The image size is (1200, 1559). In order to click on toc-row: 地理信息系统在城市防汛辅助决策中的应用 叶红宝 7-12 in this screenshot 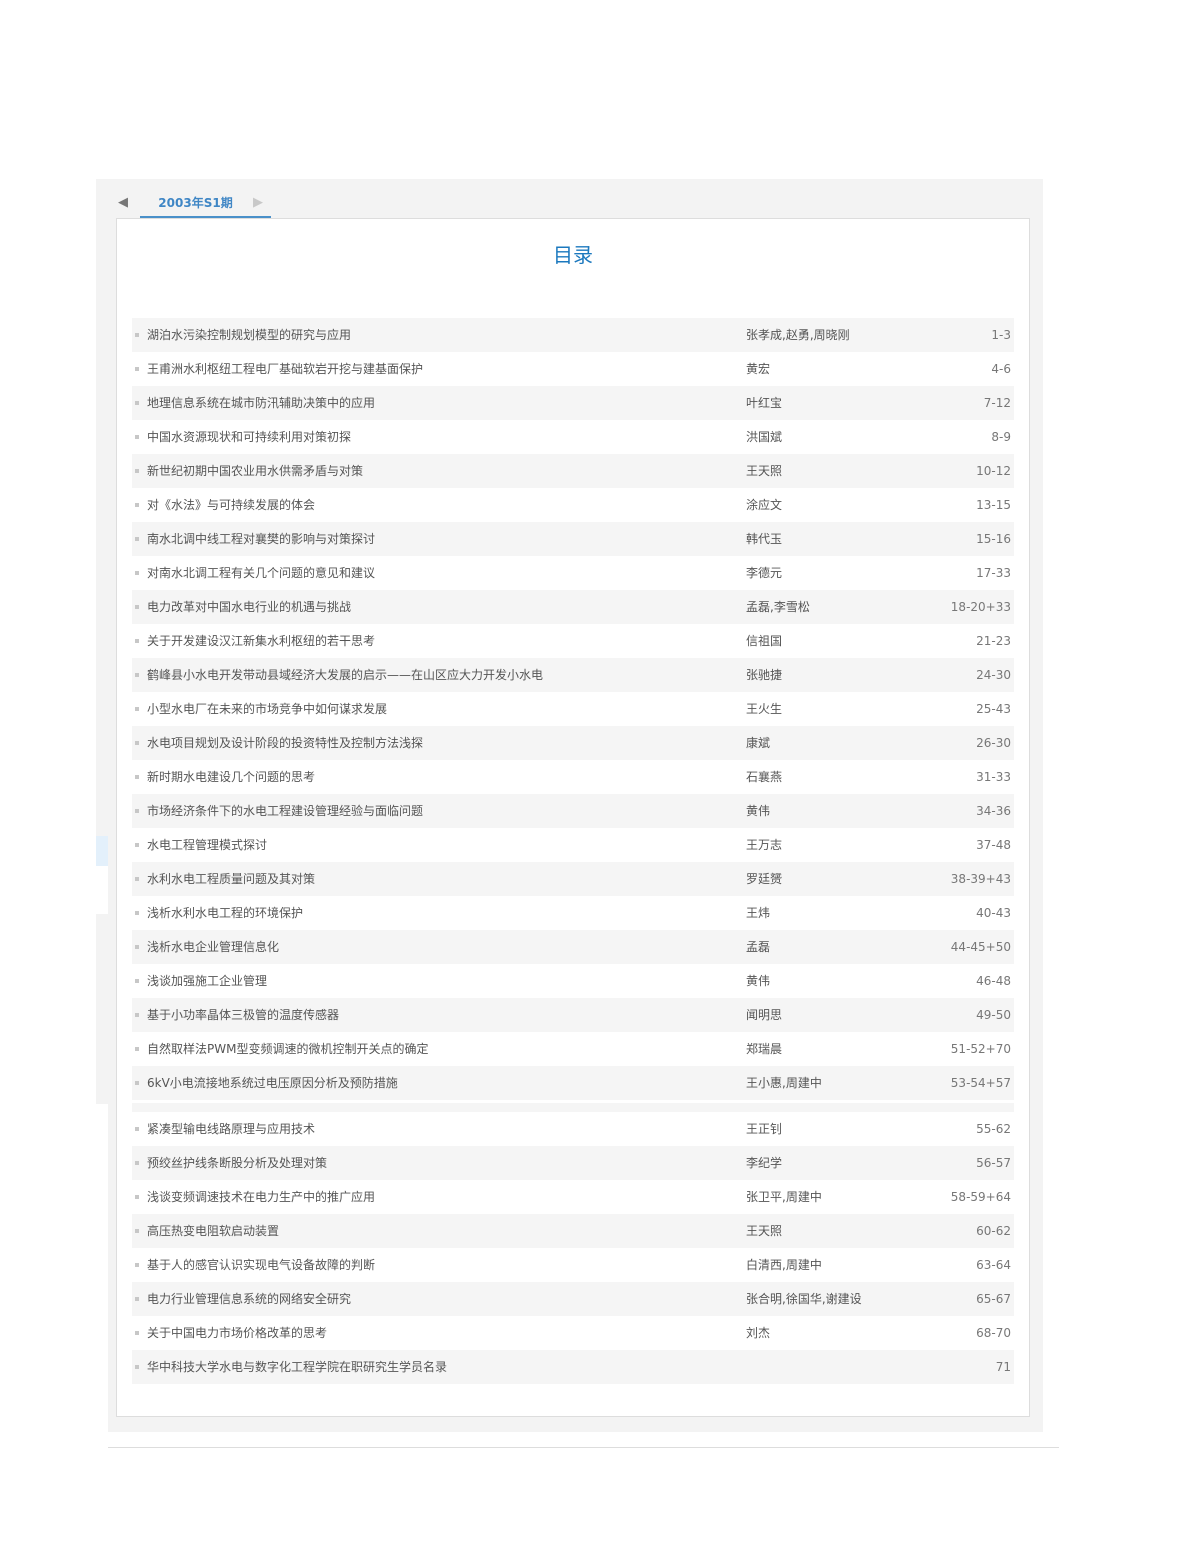, I will do `click(573, 403)`.